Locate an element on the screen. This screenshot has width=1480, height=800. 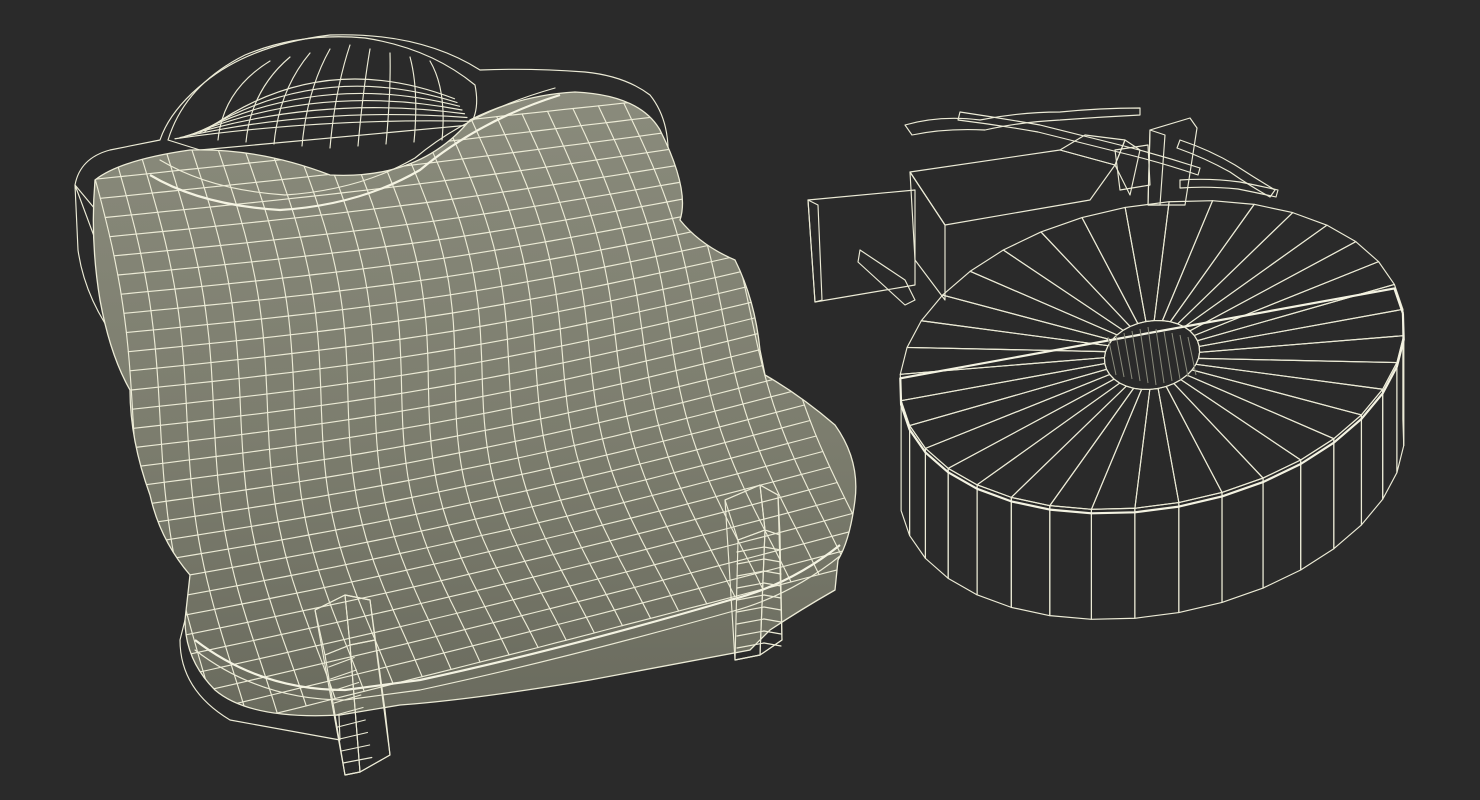
clip-bracket is located at coordinates (1053, 209).